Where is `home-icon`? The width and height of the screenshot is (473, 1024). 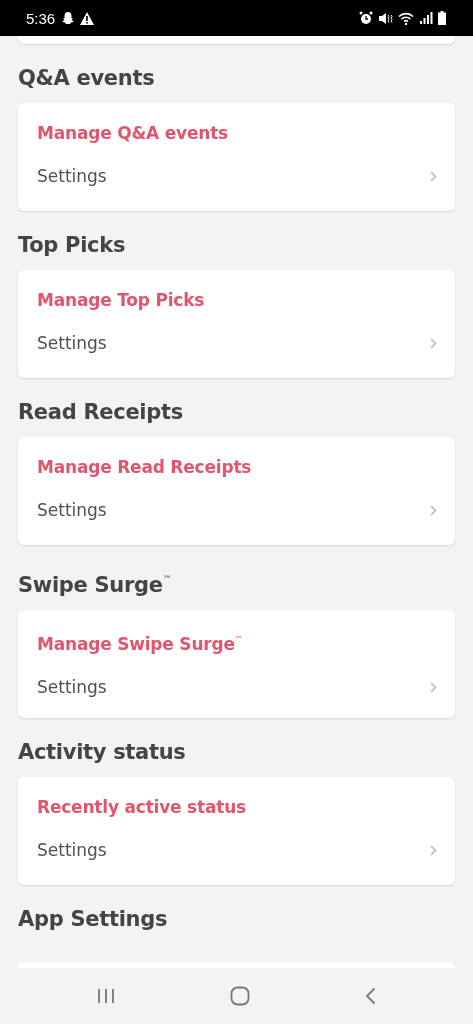
home-icon is located at coordinates (240, 996).